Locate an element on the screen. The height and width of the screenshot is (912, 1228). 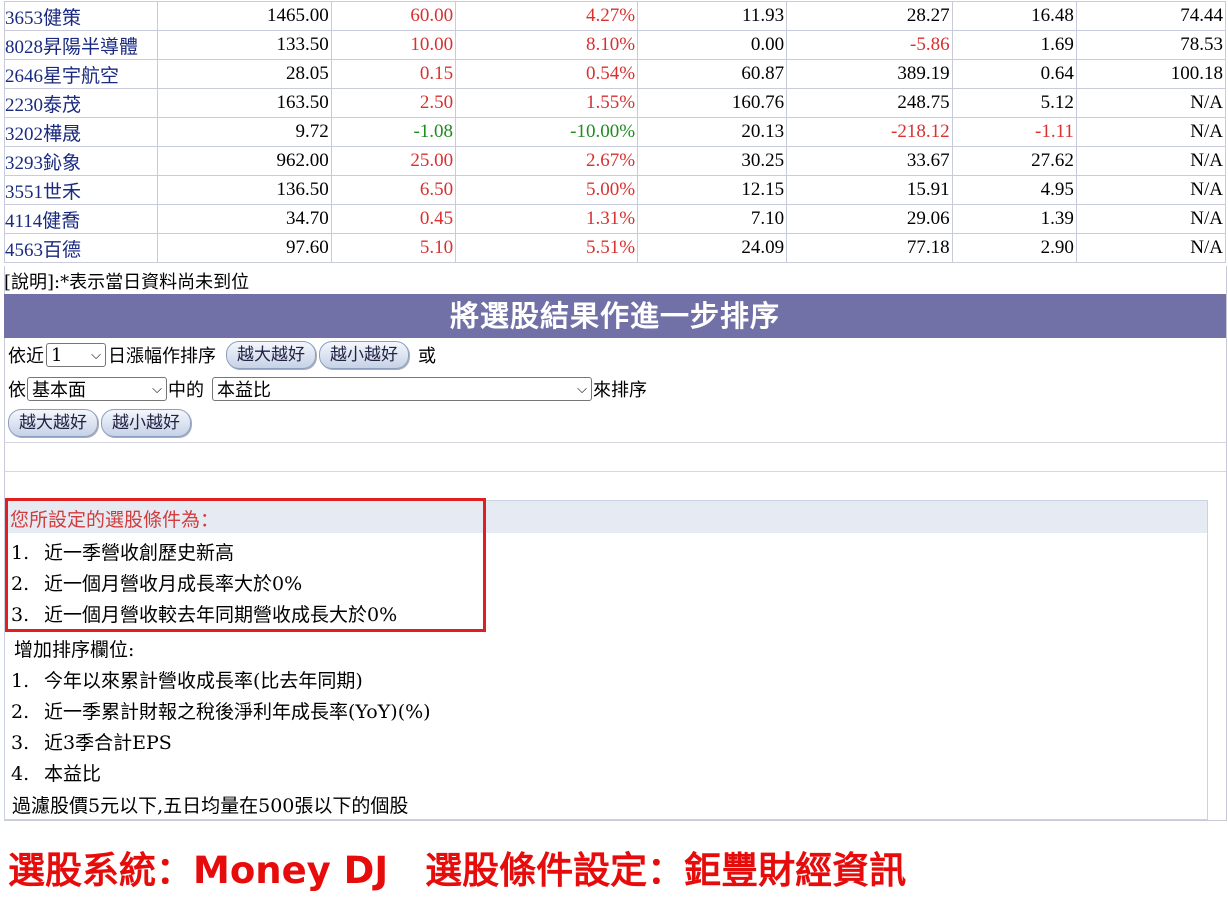
gain-larger-better-button: 越大越好 is located at coordinates (271, 355).